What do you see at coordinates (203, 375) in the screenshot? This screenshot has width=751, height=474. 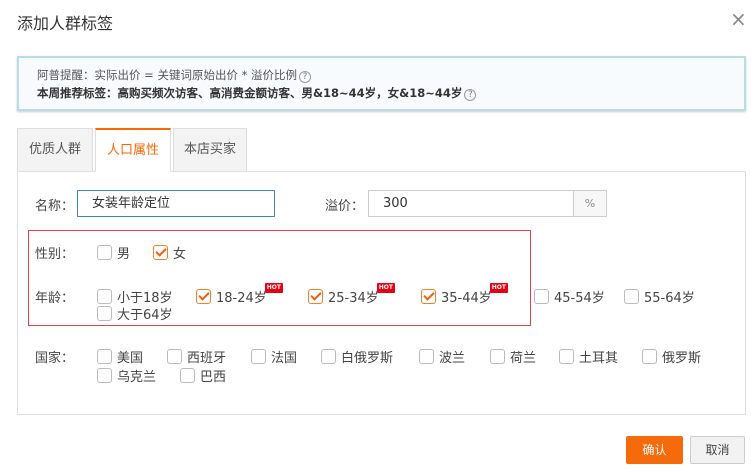 I see `country-checkbox: 巴西` at bounding box center [203, 375].